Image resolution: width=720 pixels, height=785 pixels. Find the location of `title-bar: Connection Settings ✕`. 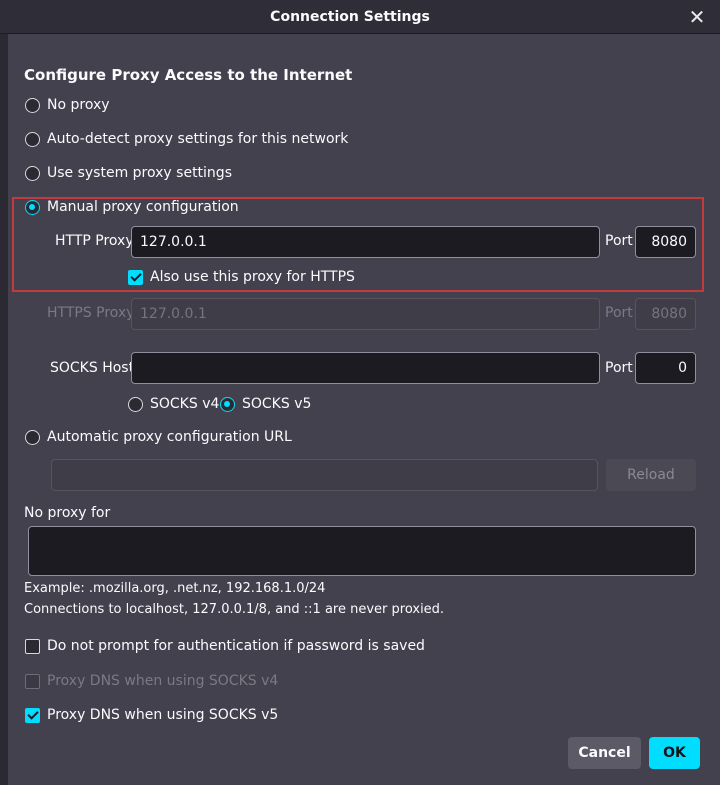

title-bar: Connection Settings ✕ is located at coordinates (360, 17).